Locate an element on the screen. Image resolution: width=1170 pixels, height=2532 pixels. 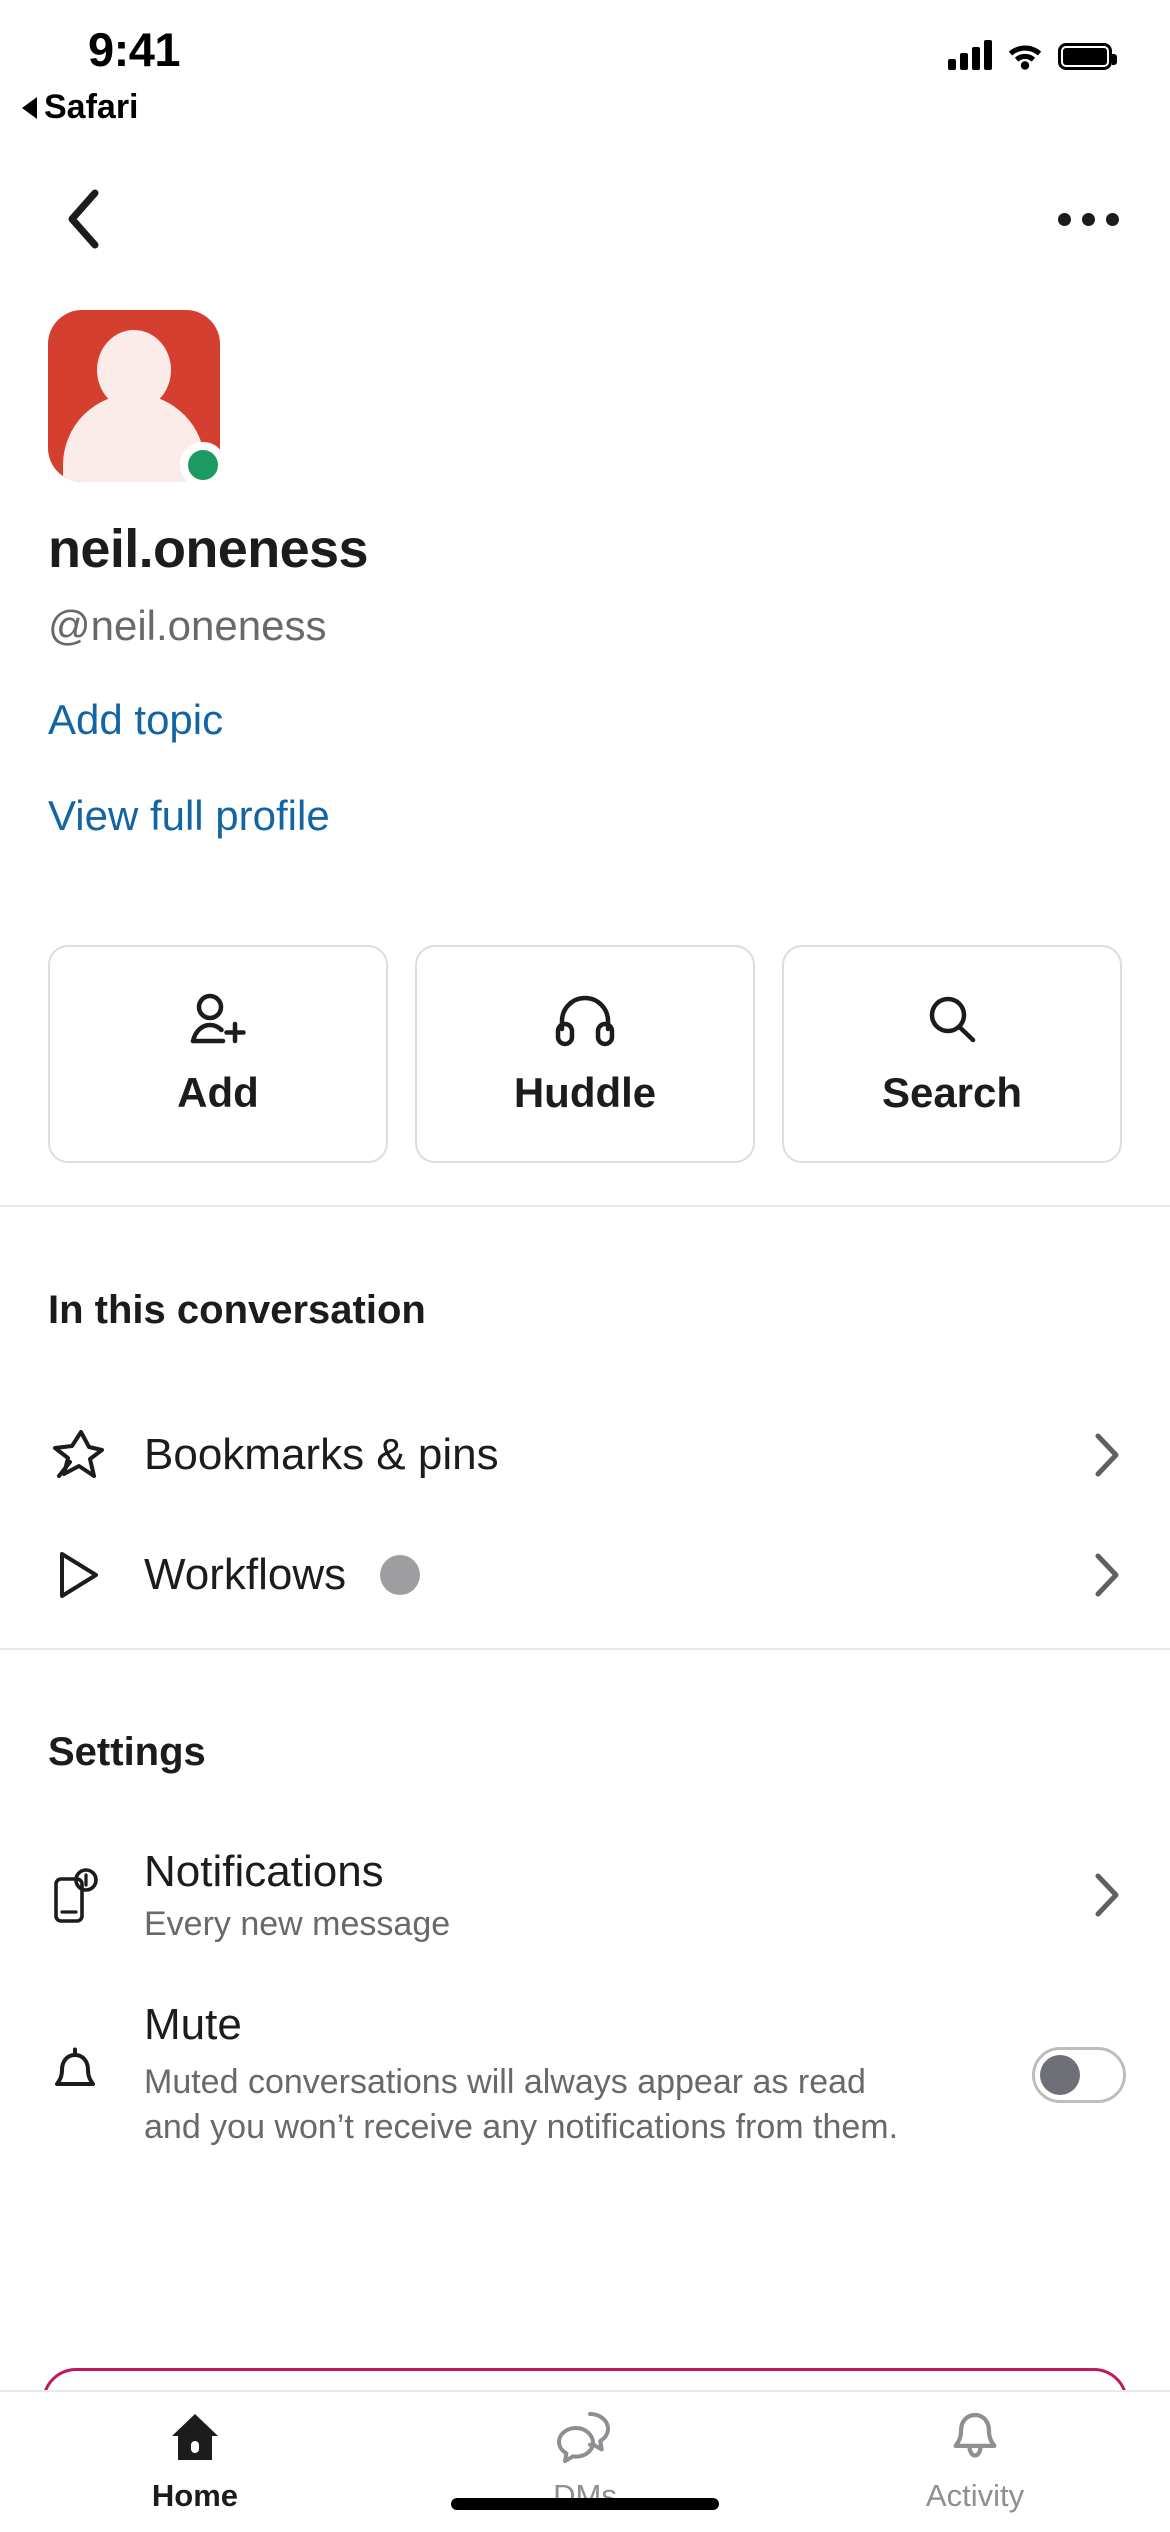
dms-bubbles-icon is located at coordinates (583, 2437).